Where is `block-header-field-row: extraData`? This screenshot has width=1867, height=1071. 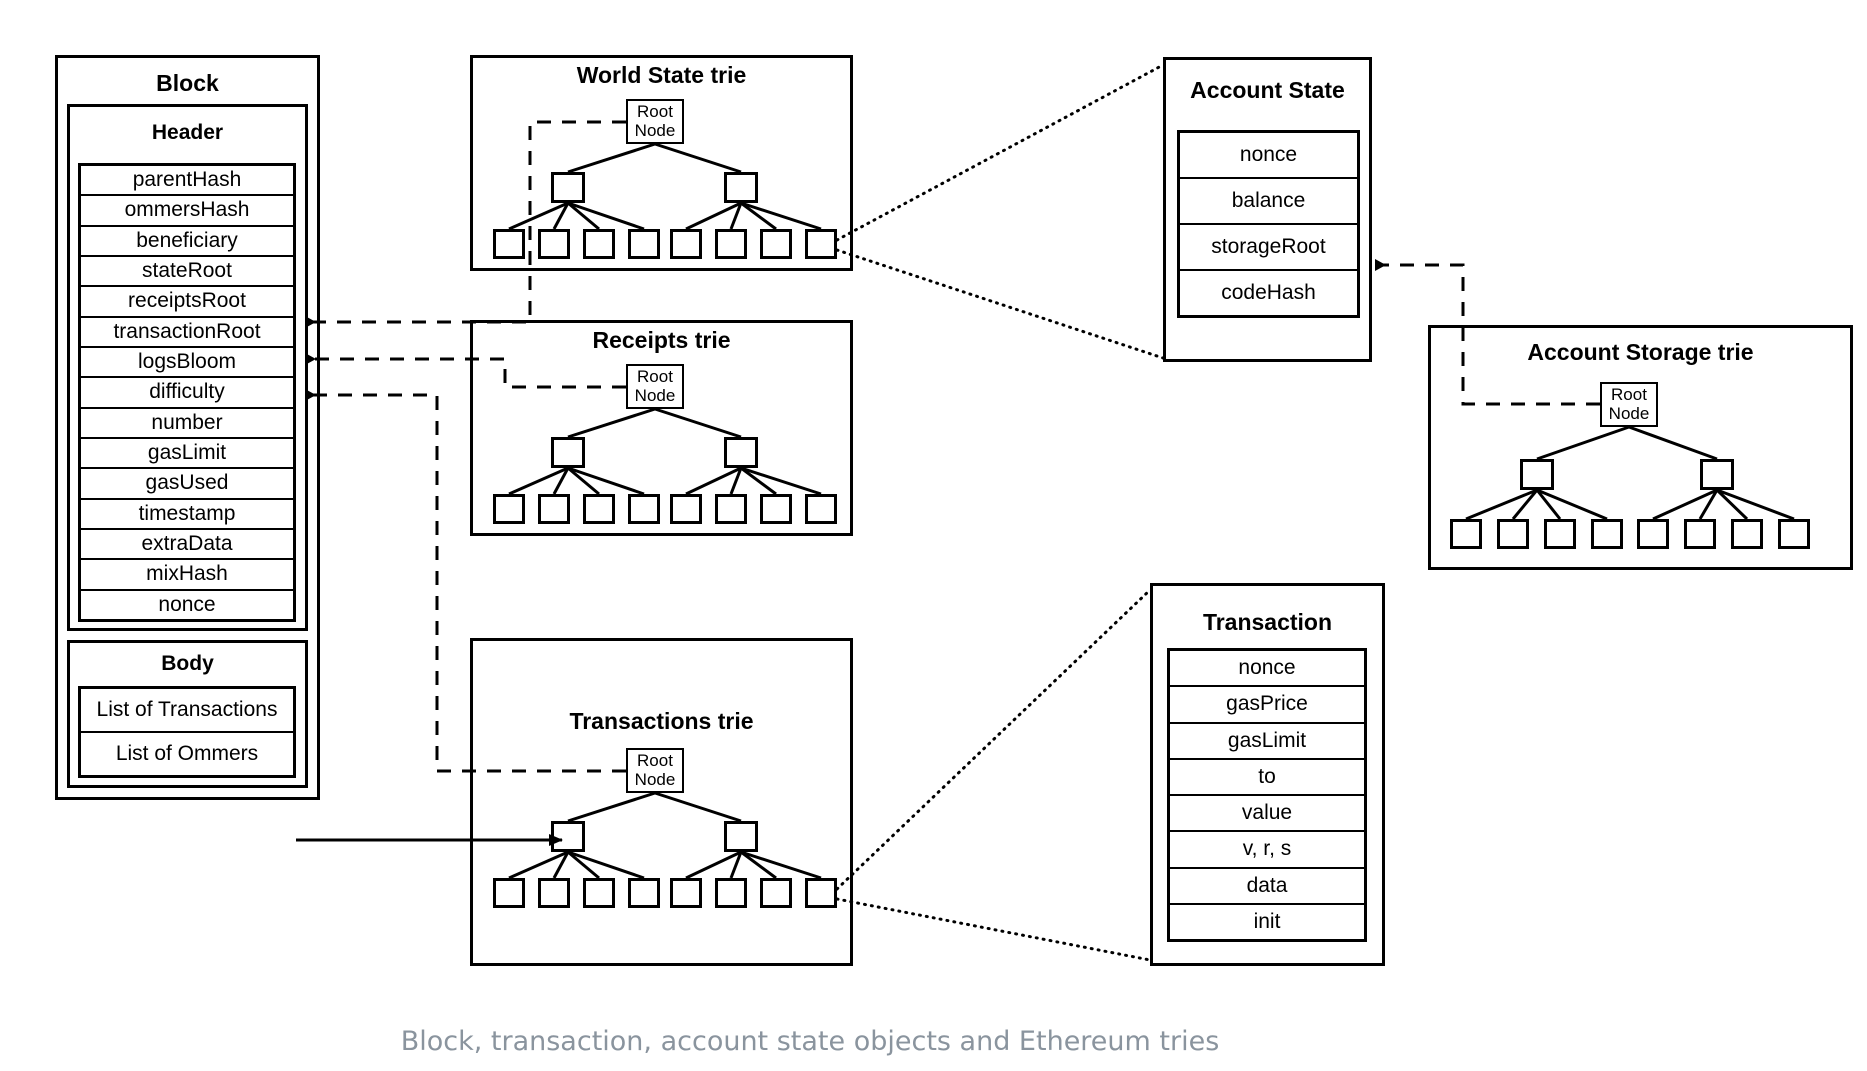
block-header-field-row: extraData is located at coordinates (187, 545).